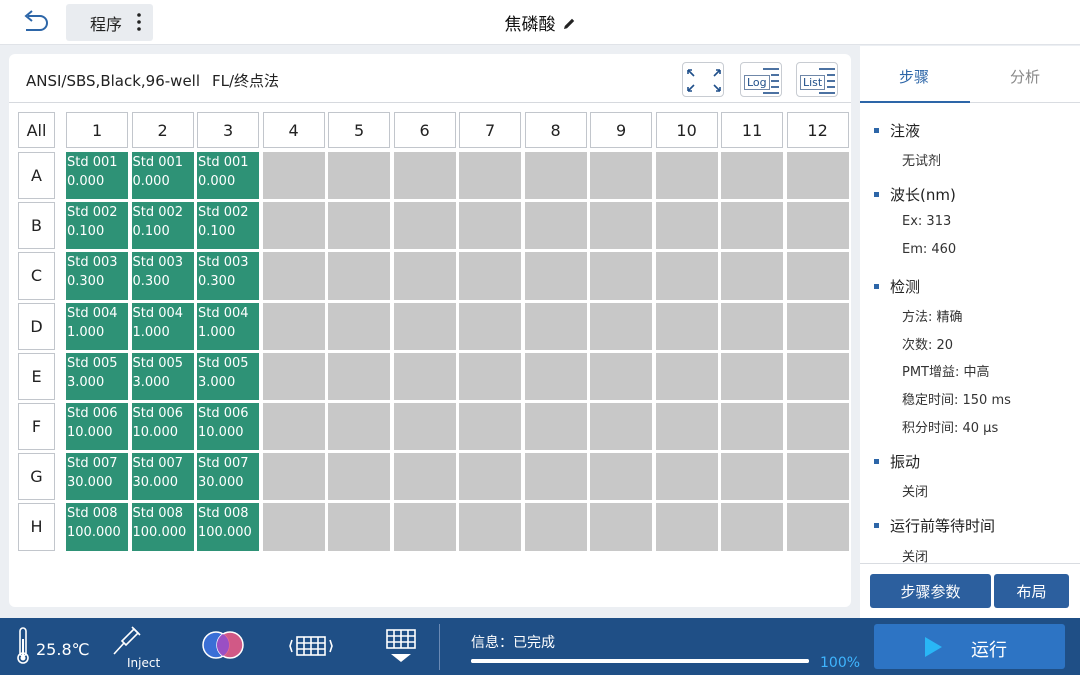 The image size is (1080, 675). What do you see at coordinates (490, 130) in the screenshot?
I see `column-header-7: 7` at bounding box center [490, 130].